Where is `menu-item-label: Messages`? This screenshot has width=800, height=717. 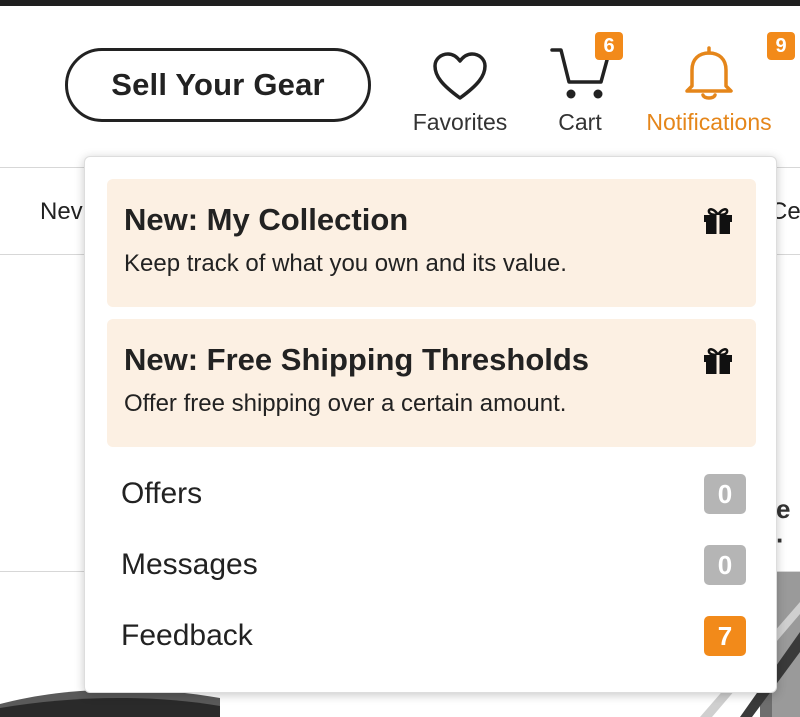 menu-item-label: Messages is located at coordinates (189, 564).